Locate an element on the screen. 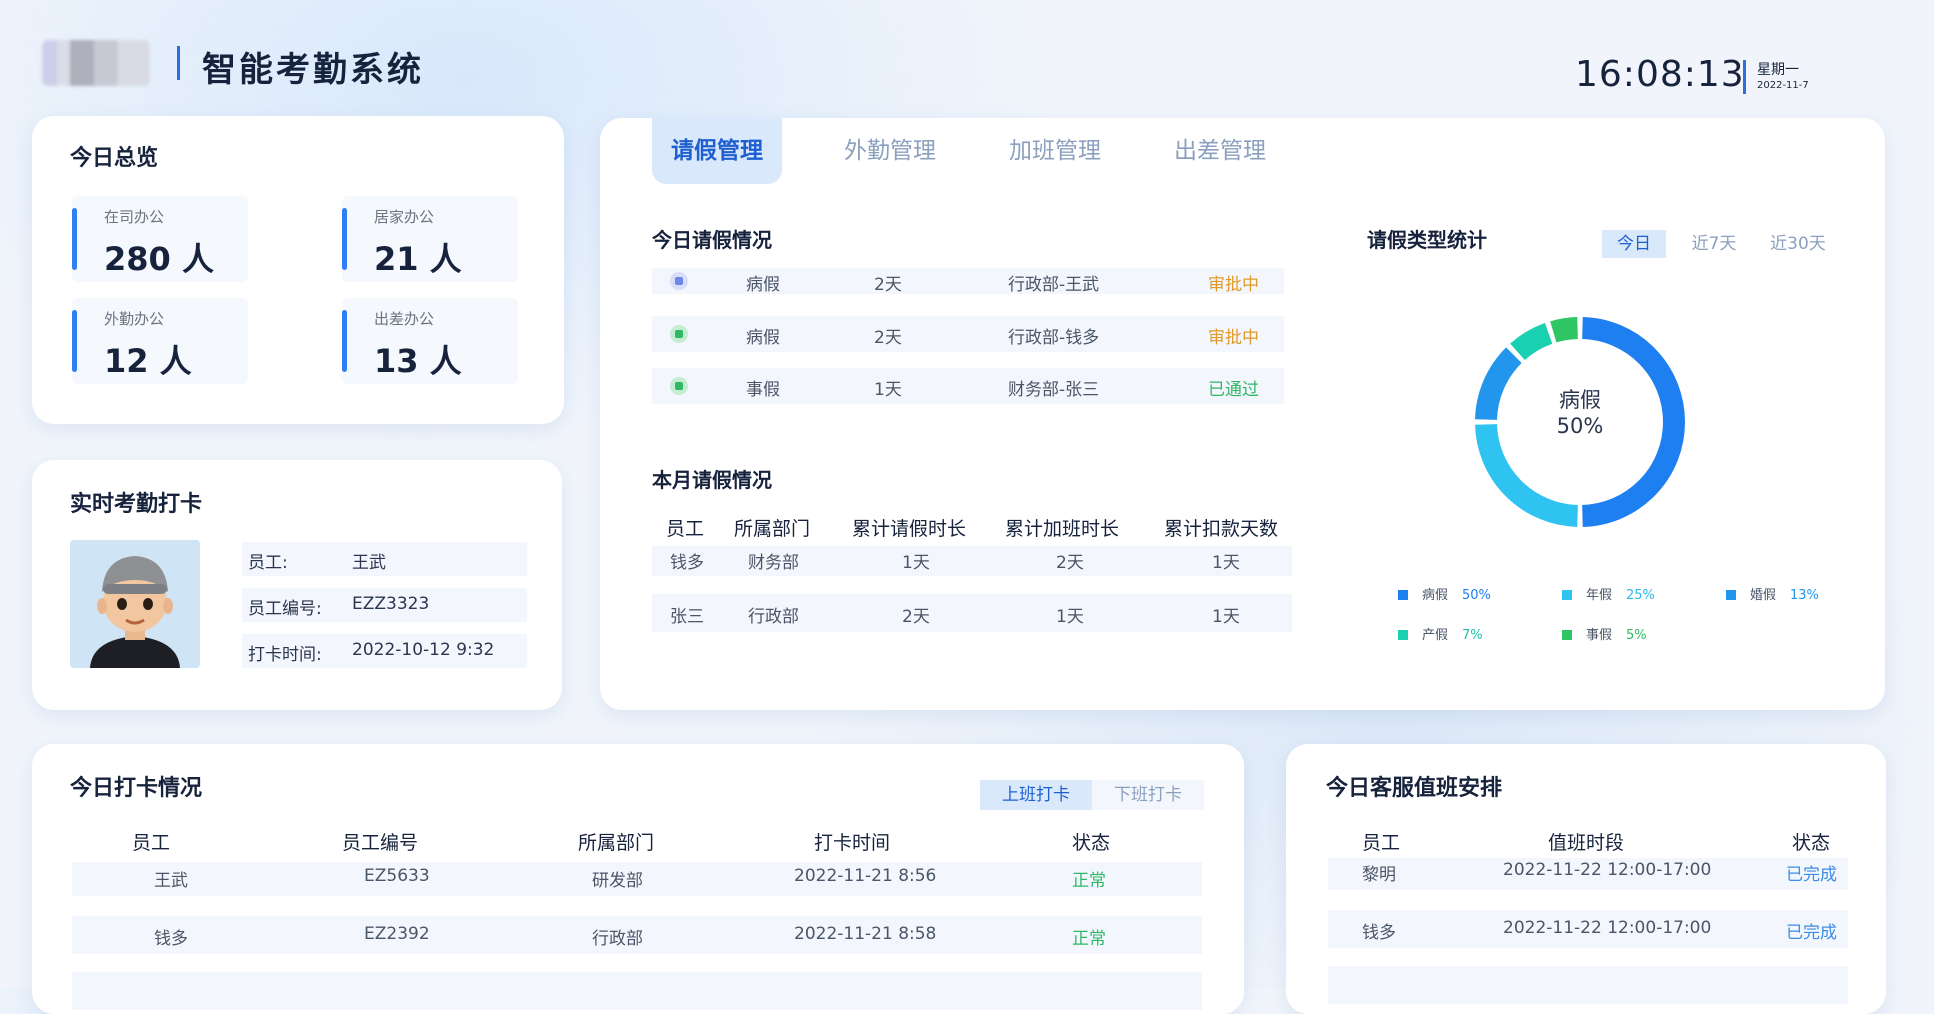  col-overtime-total: 累计加班时长 is located at coordinates (1062, 529).